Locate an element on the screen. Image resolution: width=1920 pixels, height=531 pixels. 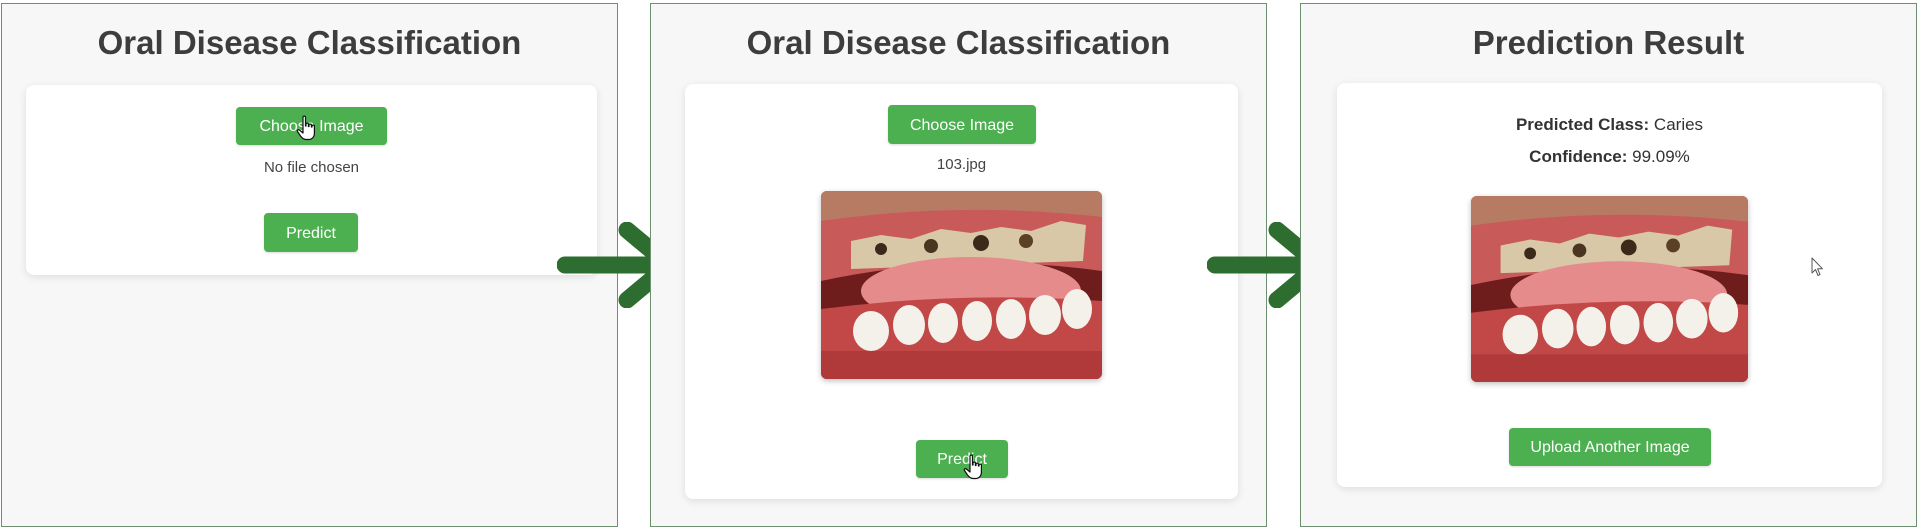
predicted-class-line: Predicted Class: Caries is located at coordinates (1609, 125).